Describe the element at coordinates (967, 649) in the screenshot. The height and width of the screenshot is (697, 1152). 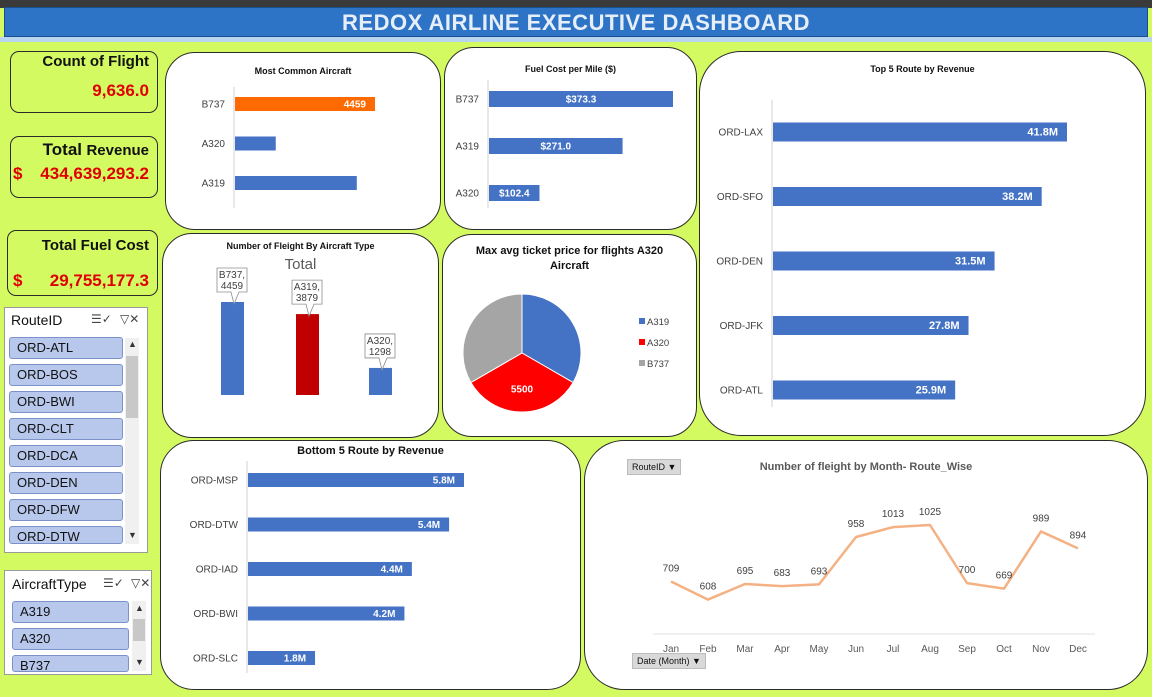
I see `tick-label: Sep` at that location.